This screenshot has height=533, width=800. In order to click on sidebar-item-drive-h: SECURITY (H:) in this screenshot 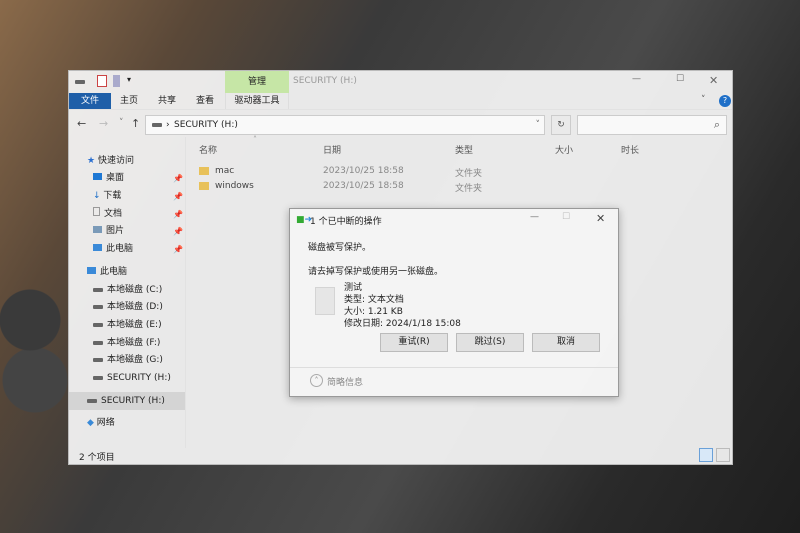, I will do `click(132, 378)`.